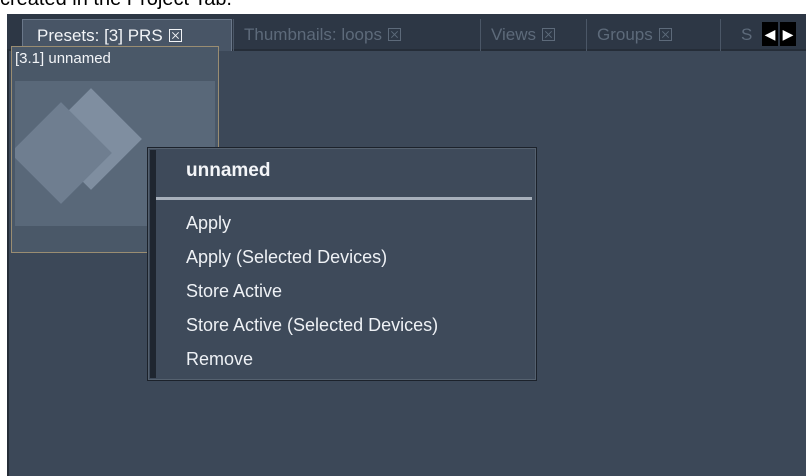 Image resolution: width=808 pixels, height=476 pixels. What do you see at coordinates (234, 291) in the screenshot?
I see `menu-item-store-active: Store Active` at bounding box center [234, 291].